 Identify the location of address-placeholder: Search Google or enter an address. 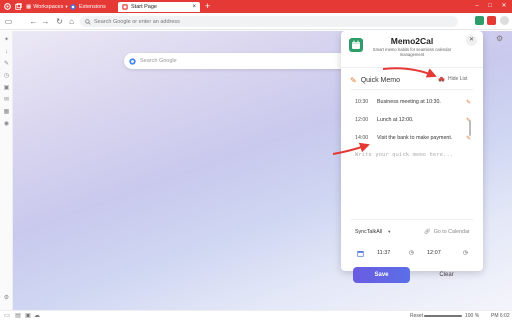
(137, 21).